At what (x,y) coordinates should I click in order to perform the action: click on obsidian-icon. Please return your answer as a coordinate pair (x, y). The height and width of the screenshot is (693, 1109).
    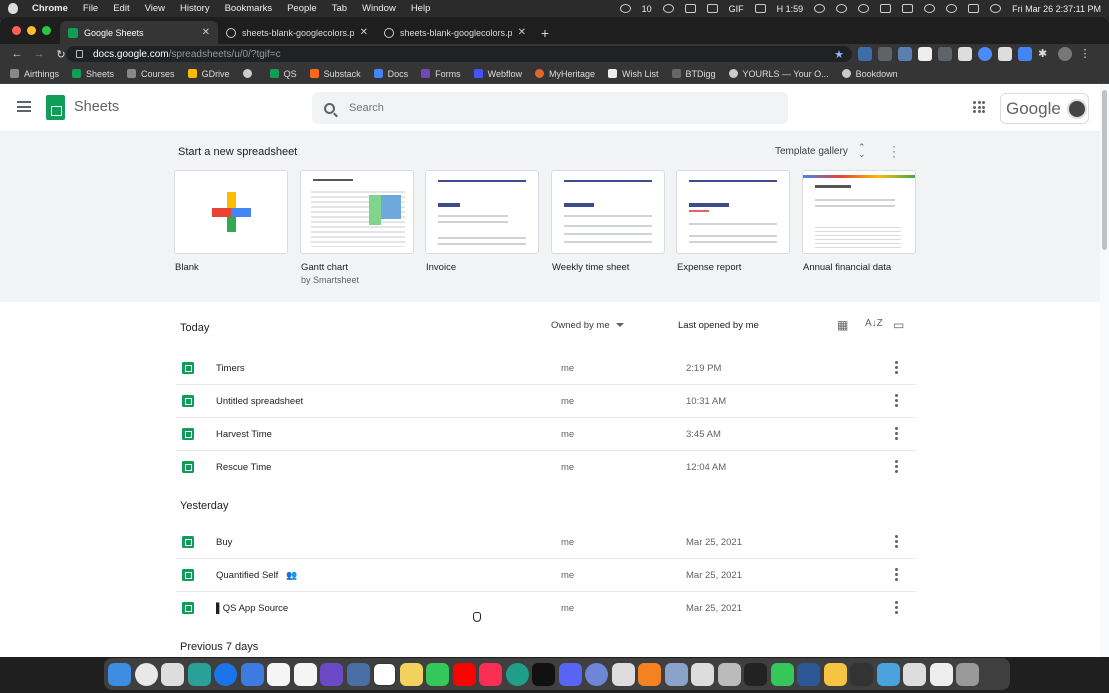
    Looking at the image, I should click on (331, 674).